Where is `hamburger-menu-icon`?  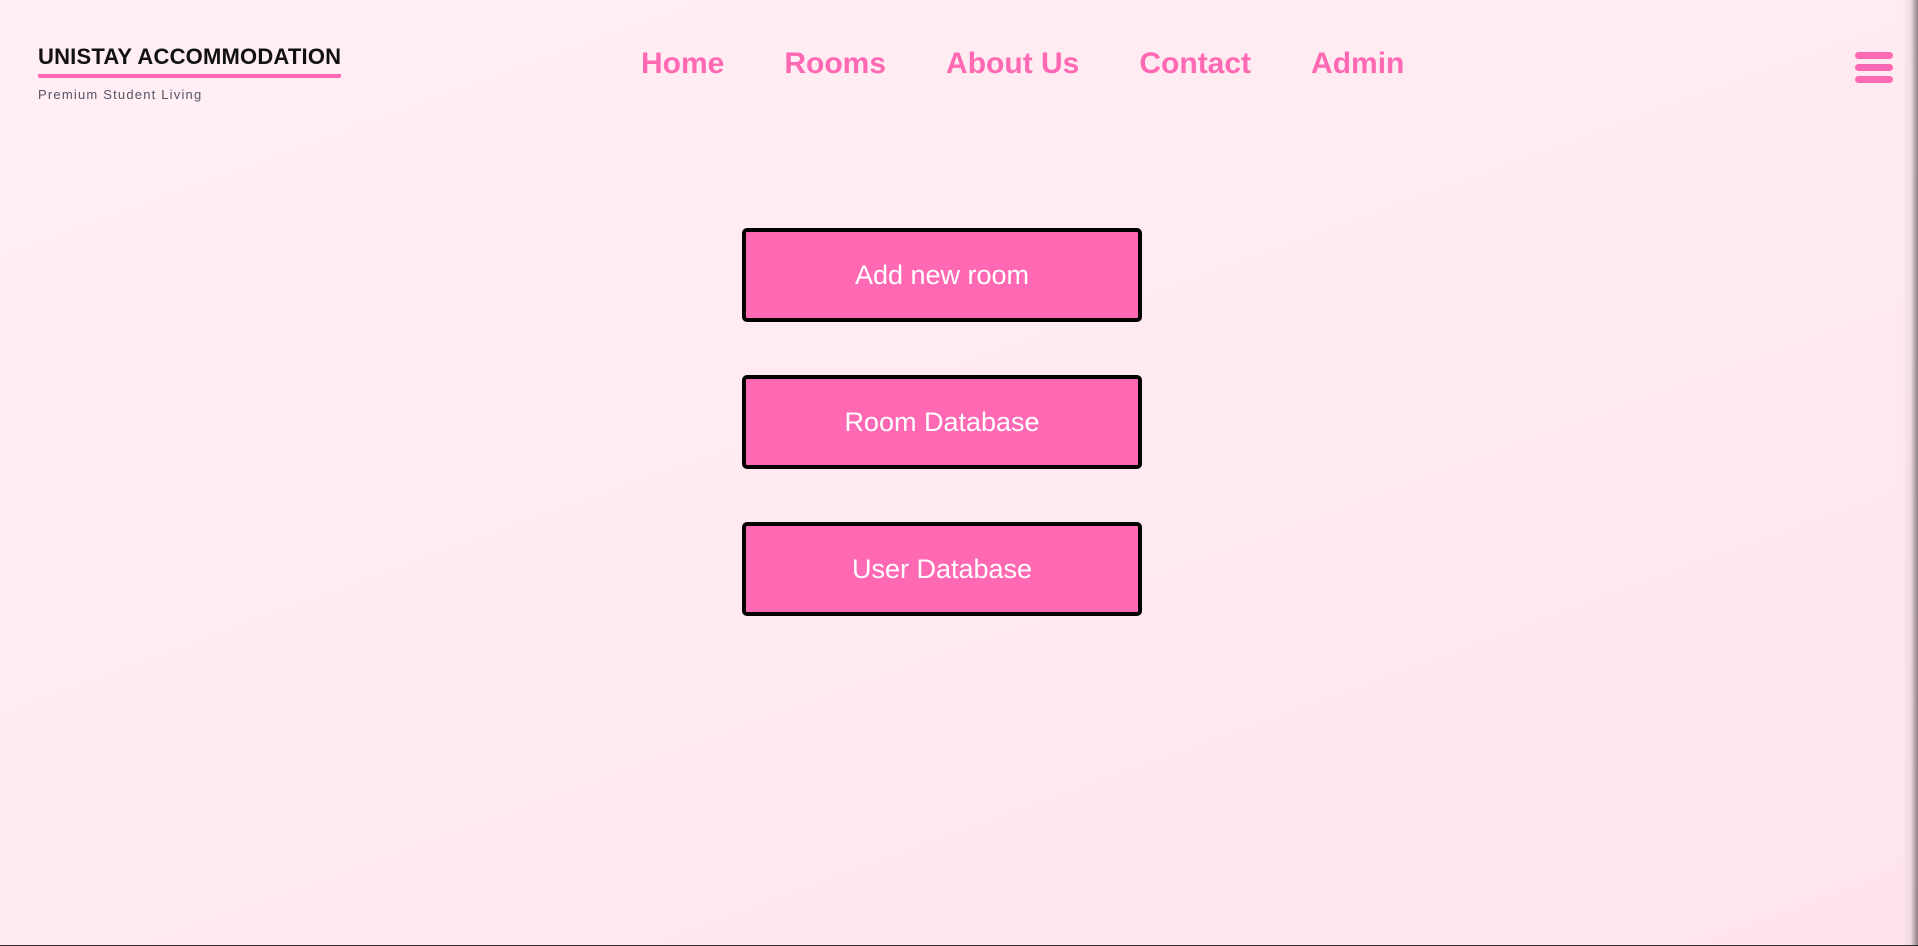 hamburger-menu-icon is located at coordinates (1874, 68).